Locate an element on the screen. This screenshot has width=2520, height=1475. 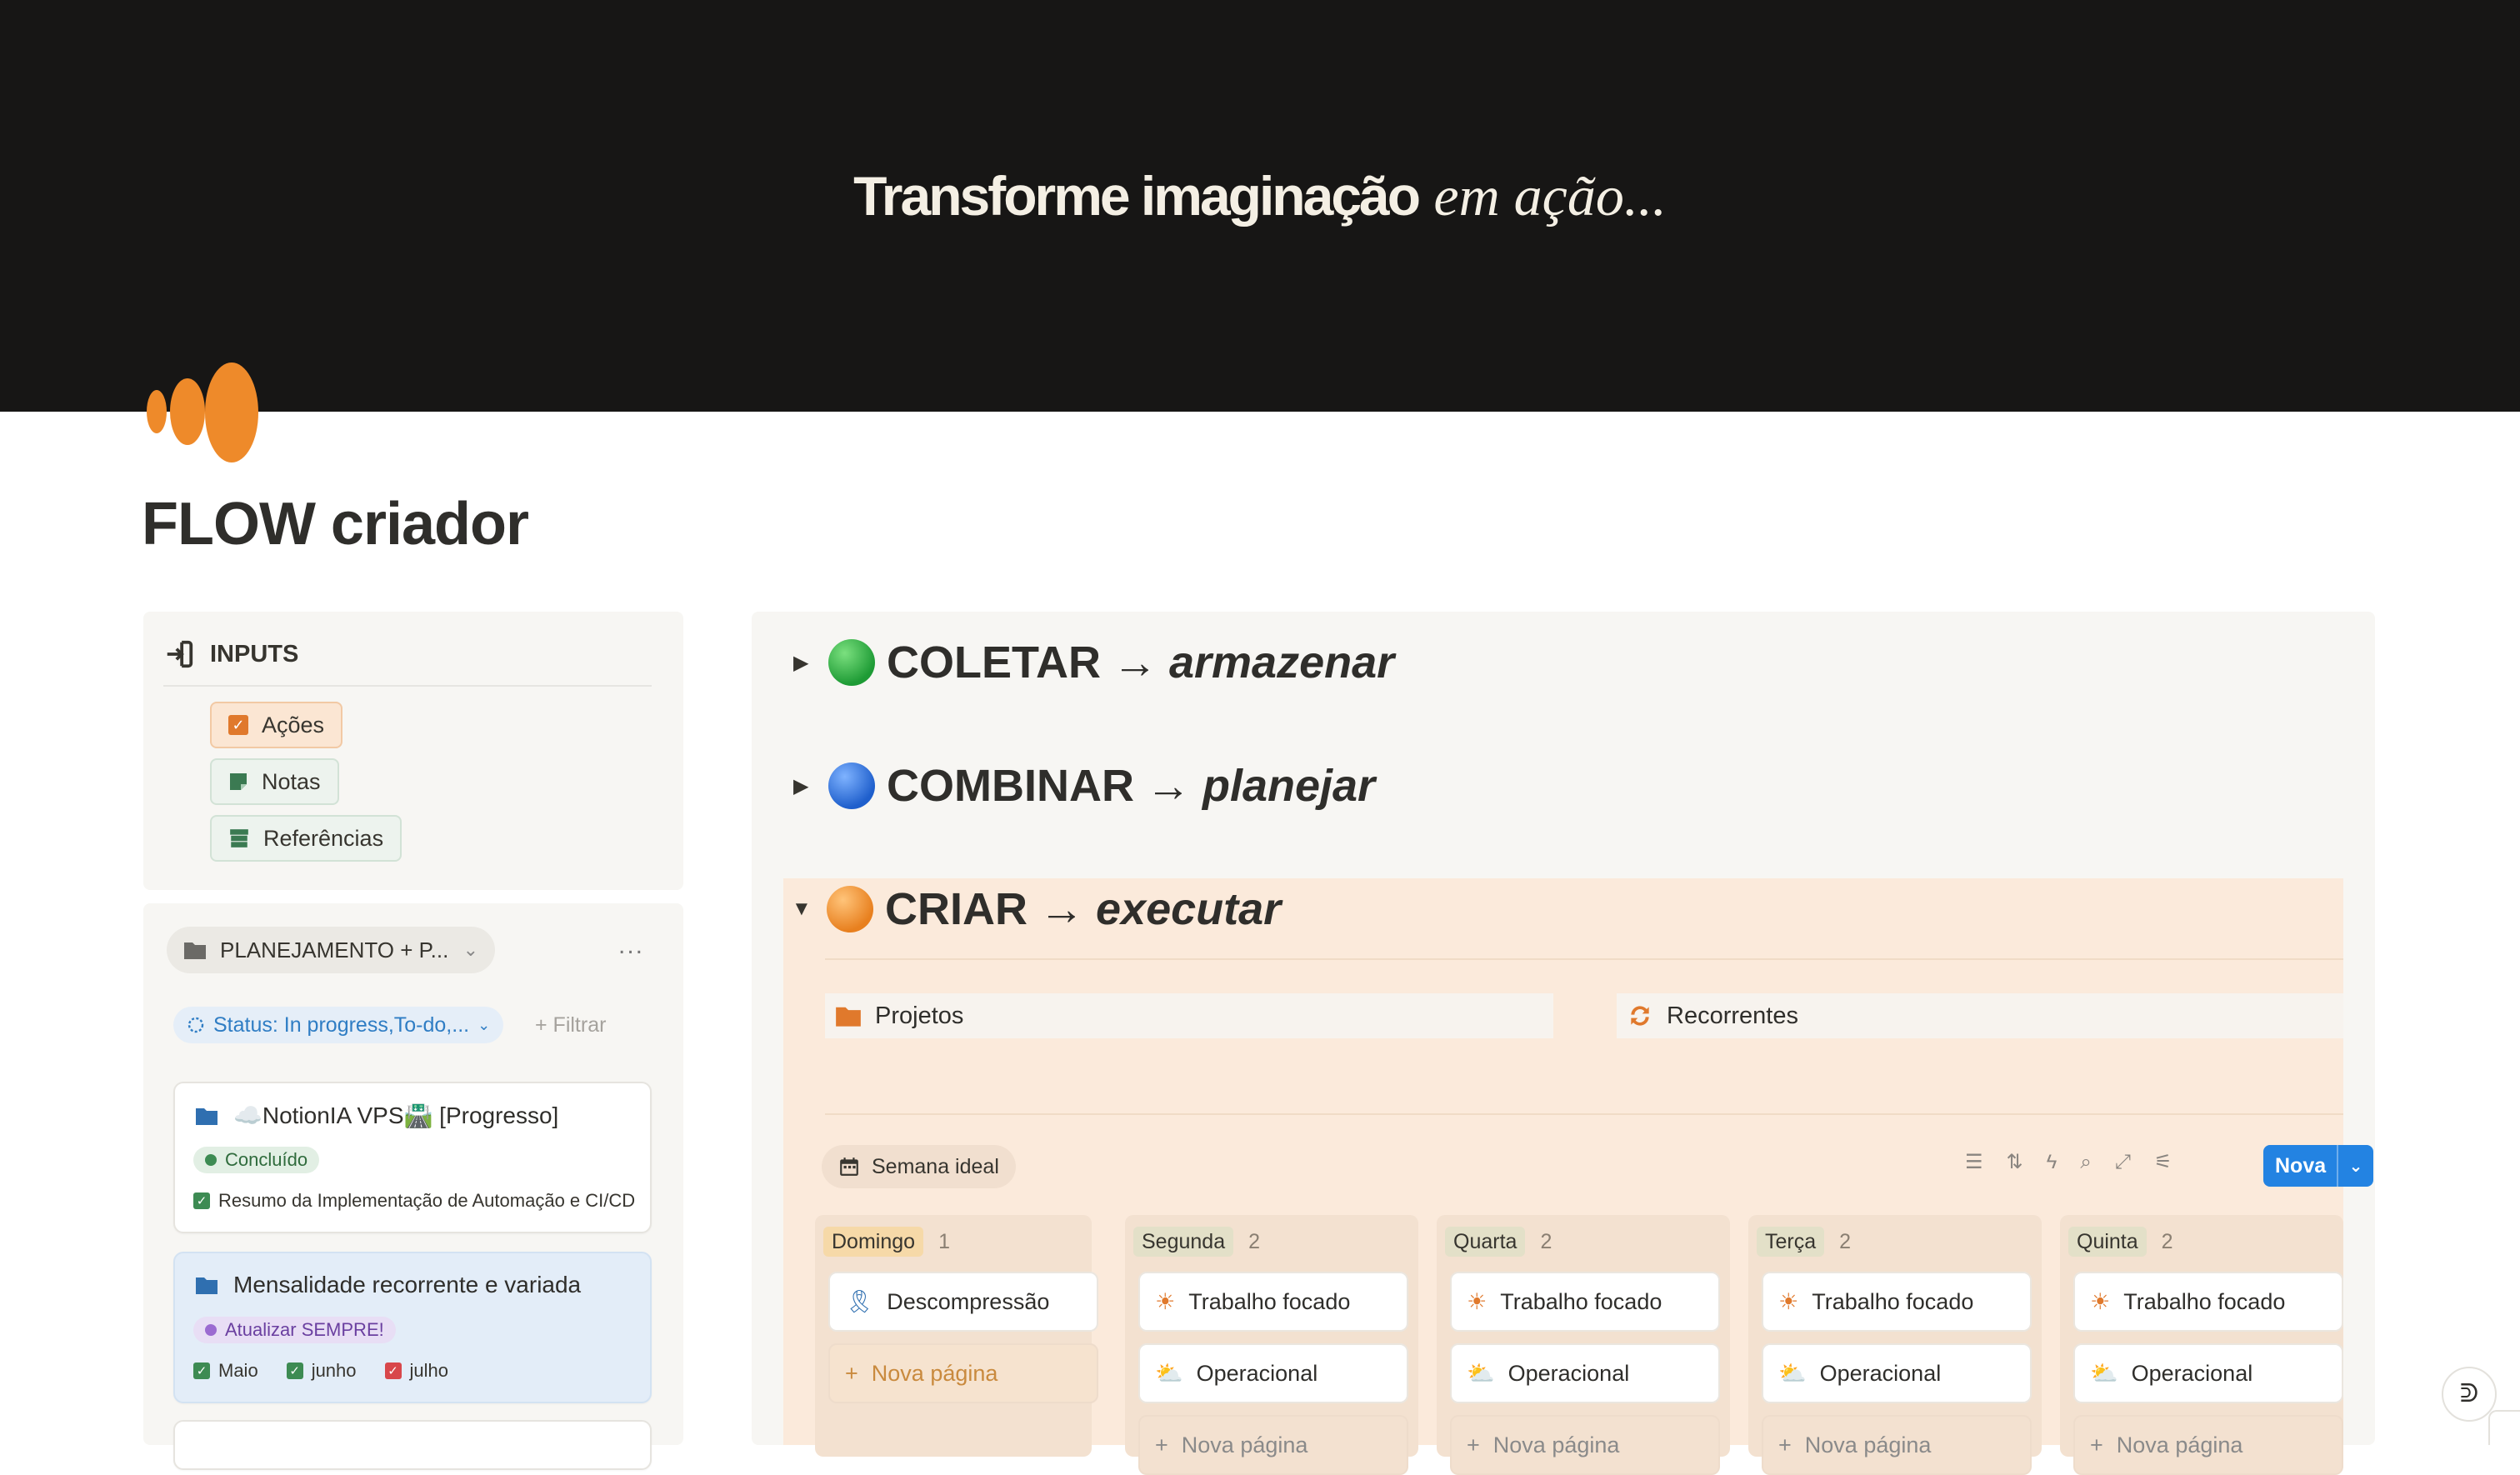
page-title: FLOW criador is located at coordinates (335, 524).